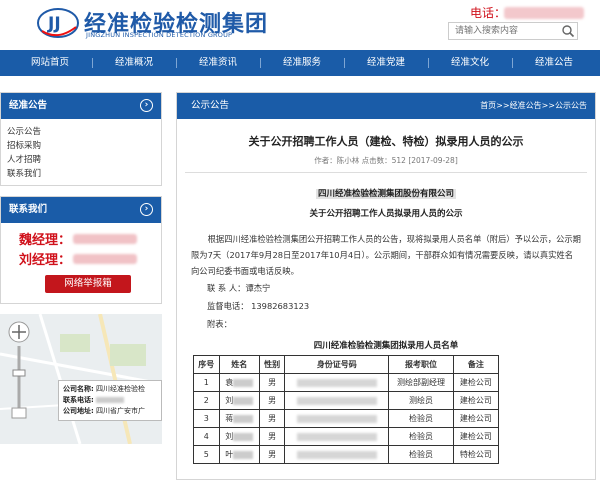 The height and width of the screenshot is (480, 600). What do you see at coordinates (210, 105) in the screenshot?
I see `section-title: 公示公告` at bounding box center [210, 105].